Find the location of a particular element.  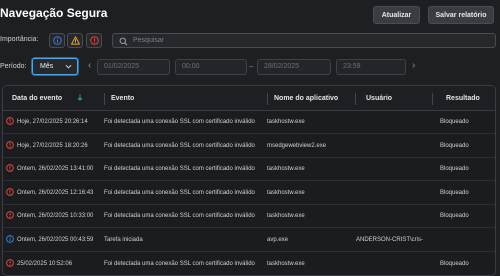

filter-warning-toggle is located at coordinates (75, 40).